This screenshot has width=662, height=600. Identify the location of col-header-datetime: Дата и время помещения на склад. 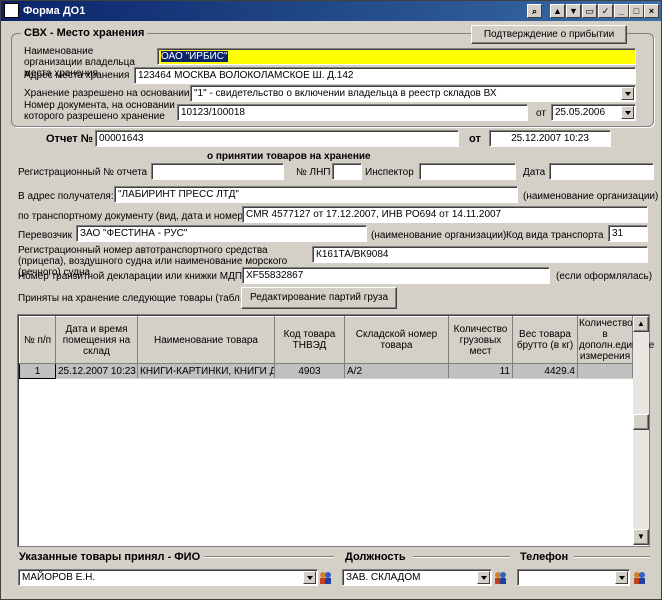
(96, 340).